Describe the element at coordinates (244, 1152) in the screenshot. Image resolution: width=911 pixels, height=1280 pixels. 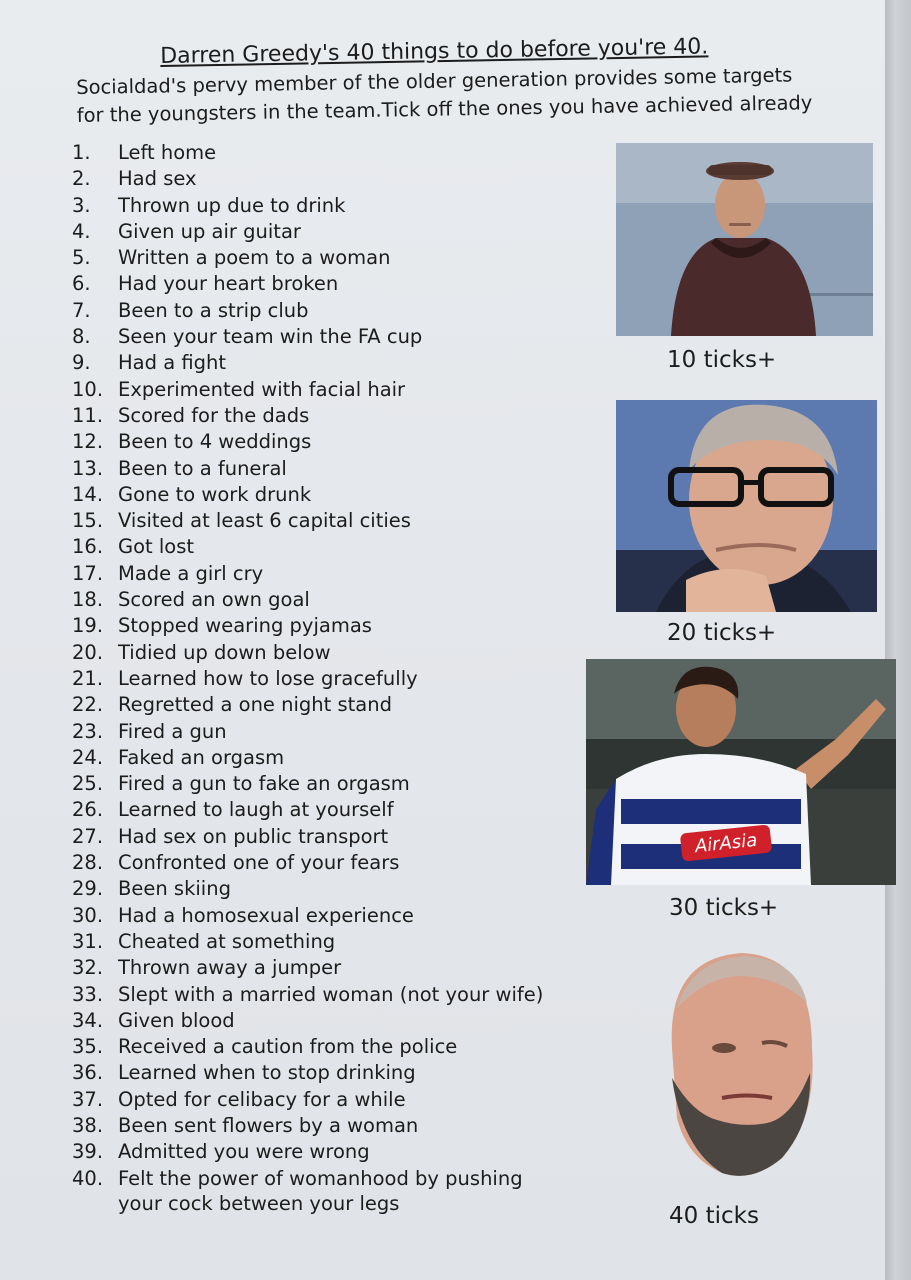
I see `item-text: Admitted you were wrong` at that location.